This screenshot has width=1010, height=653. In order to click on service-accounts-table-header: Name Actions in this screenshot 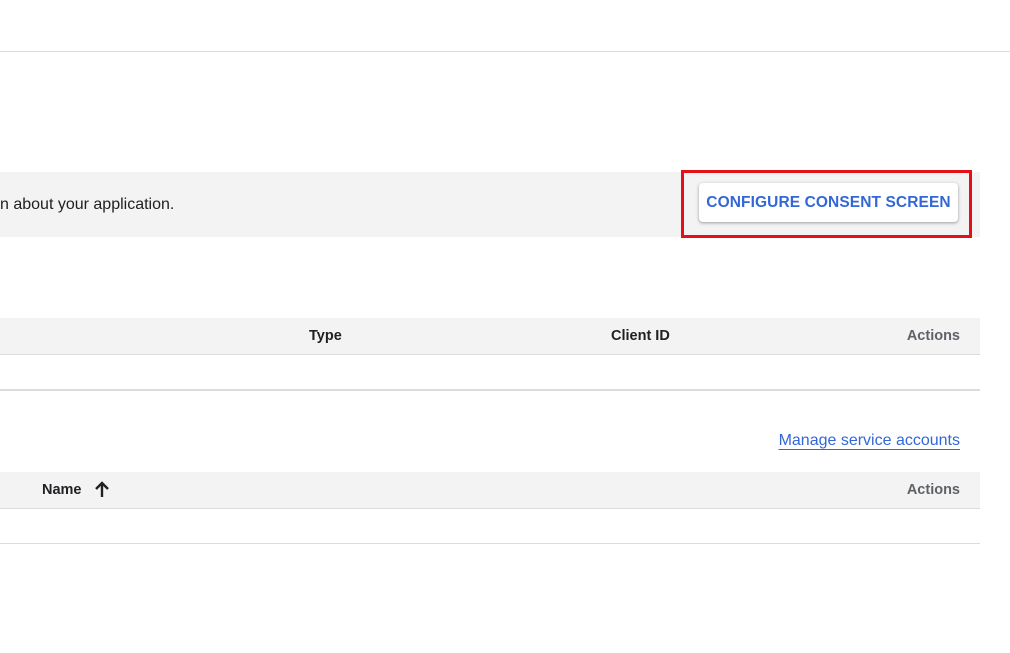, I will do `click(490, 490)`.